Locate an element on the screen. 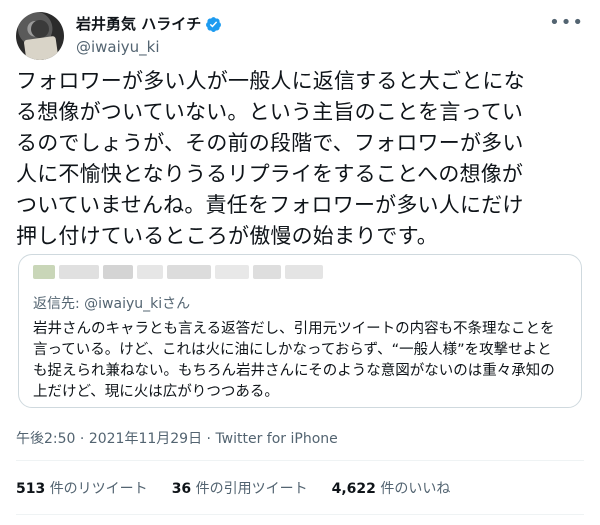 The image size is (600, 525). quoted-line: 上だけど、現に火は広がりつつある。 is located at coordinates (156, 392).